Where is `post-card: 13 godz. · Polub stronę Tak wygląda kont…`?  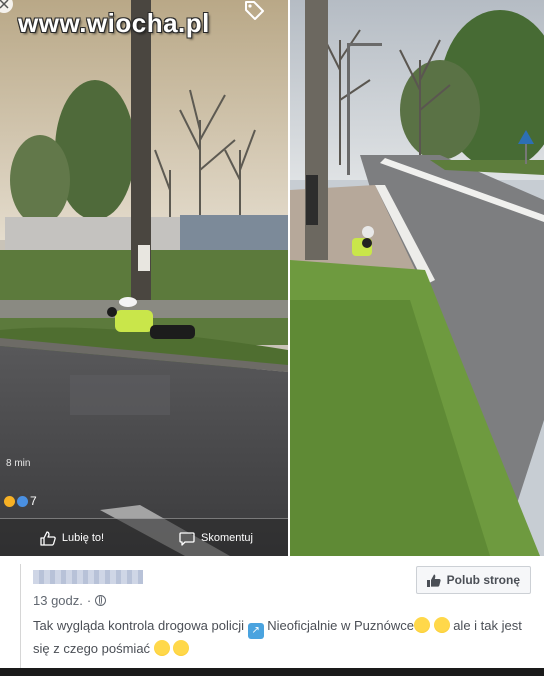 post-card: 13 godz. · Polub stronę Tak wygląda kont… is located at coordinates (278, 616).